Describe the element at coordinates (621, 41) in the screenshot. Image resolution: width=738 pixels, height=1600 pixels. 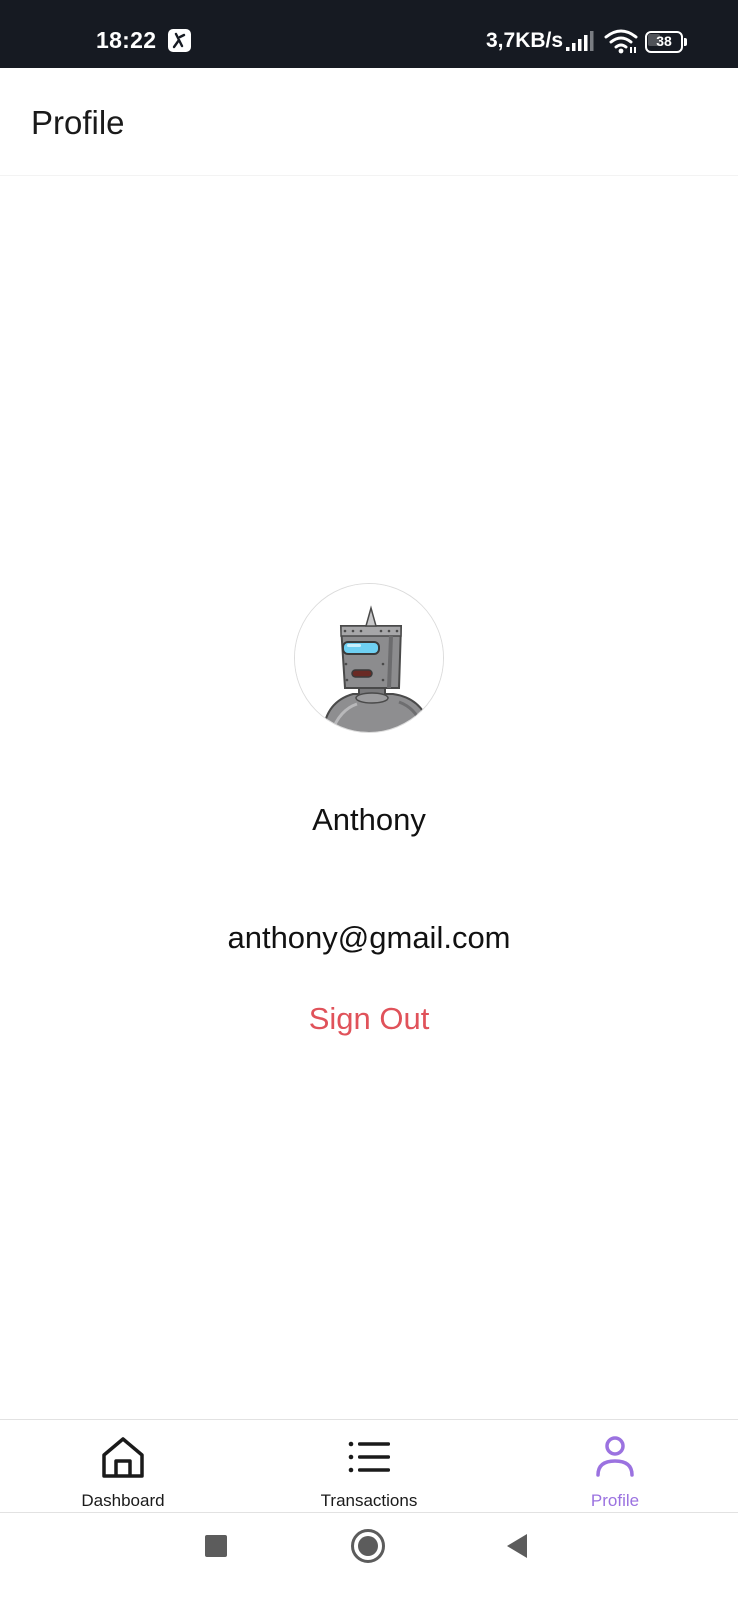
I see `wifi-icon` at that location.